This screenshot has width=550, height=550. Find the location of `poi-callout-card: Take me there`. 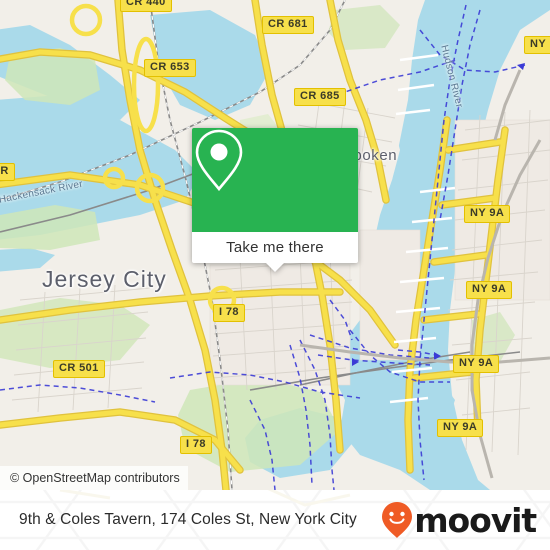

poi-callout-card: Take me there is located at coordinates (275, 200).